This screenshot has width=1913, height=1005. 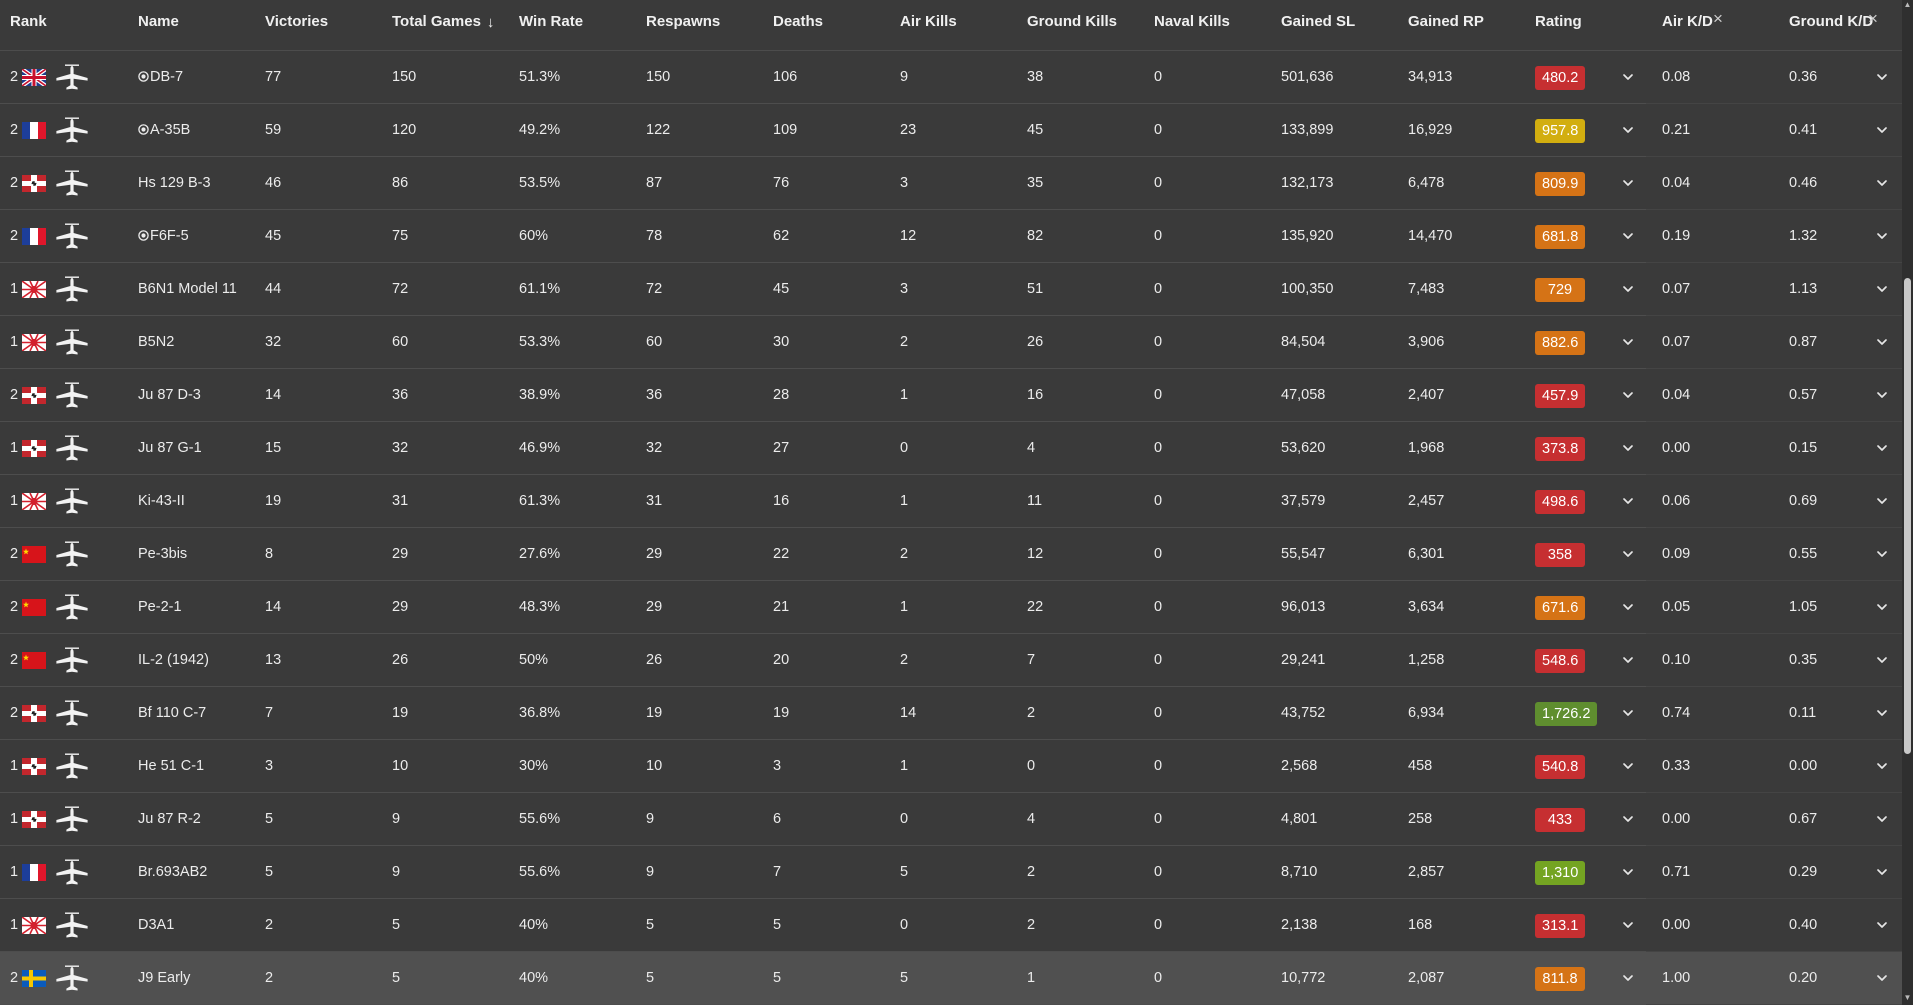 I want to click on column-header-gained-rp: Gained RP, so click(x=1446, y=22).